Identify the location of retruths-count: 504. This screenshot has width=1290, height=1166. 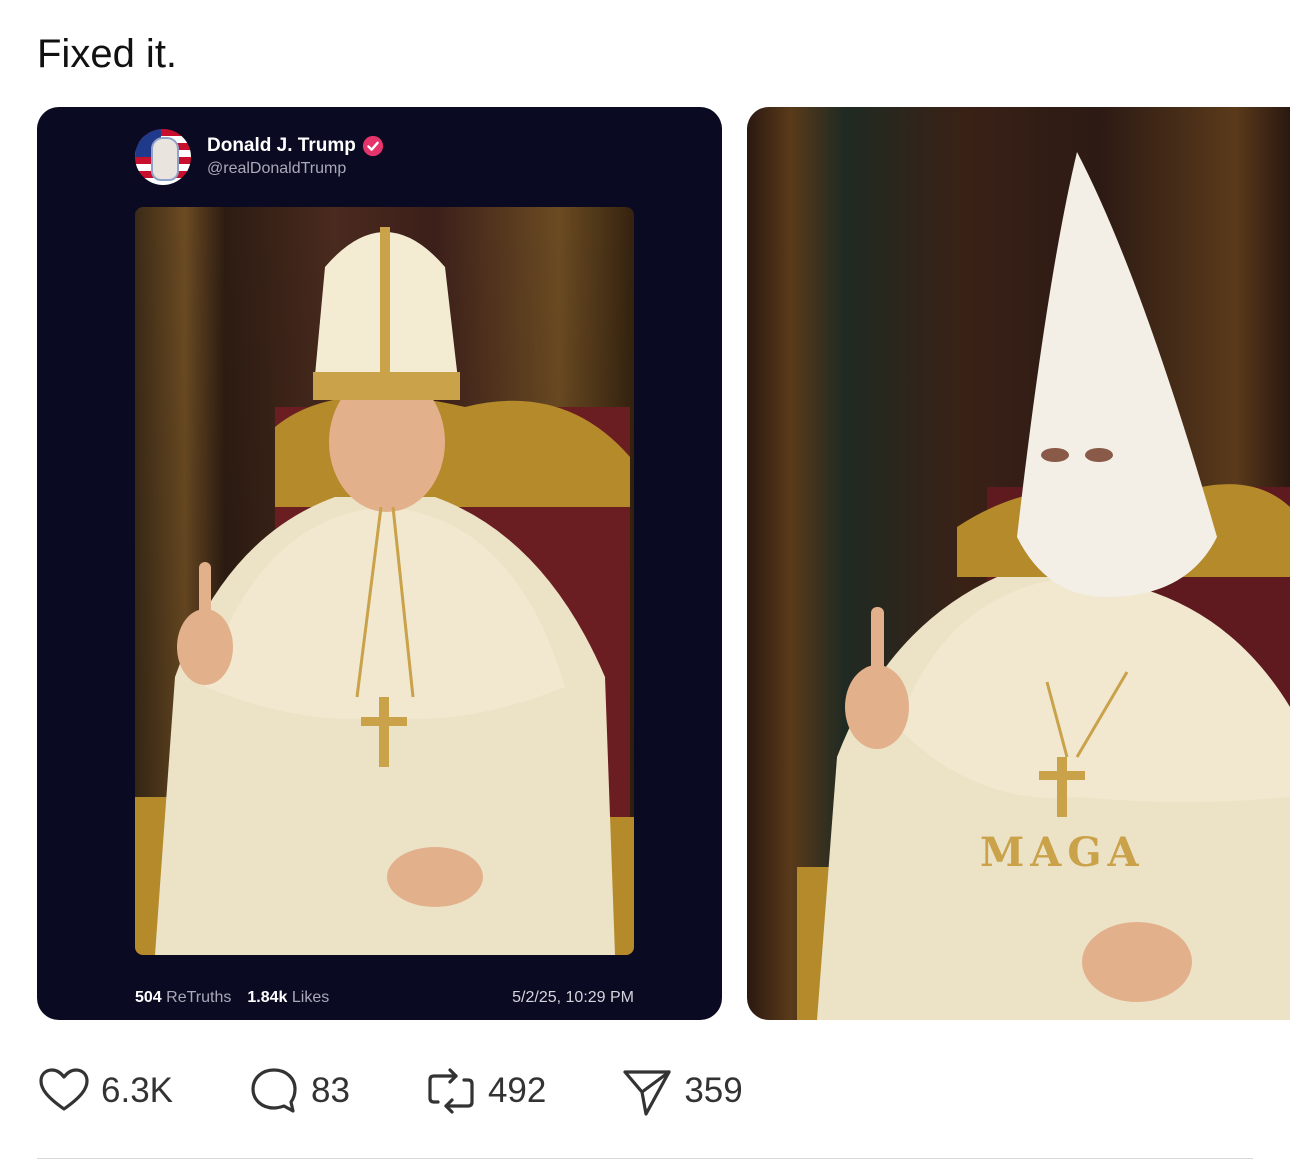
(148, 997).